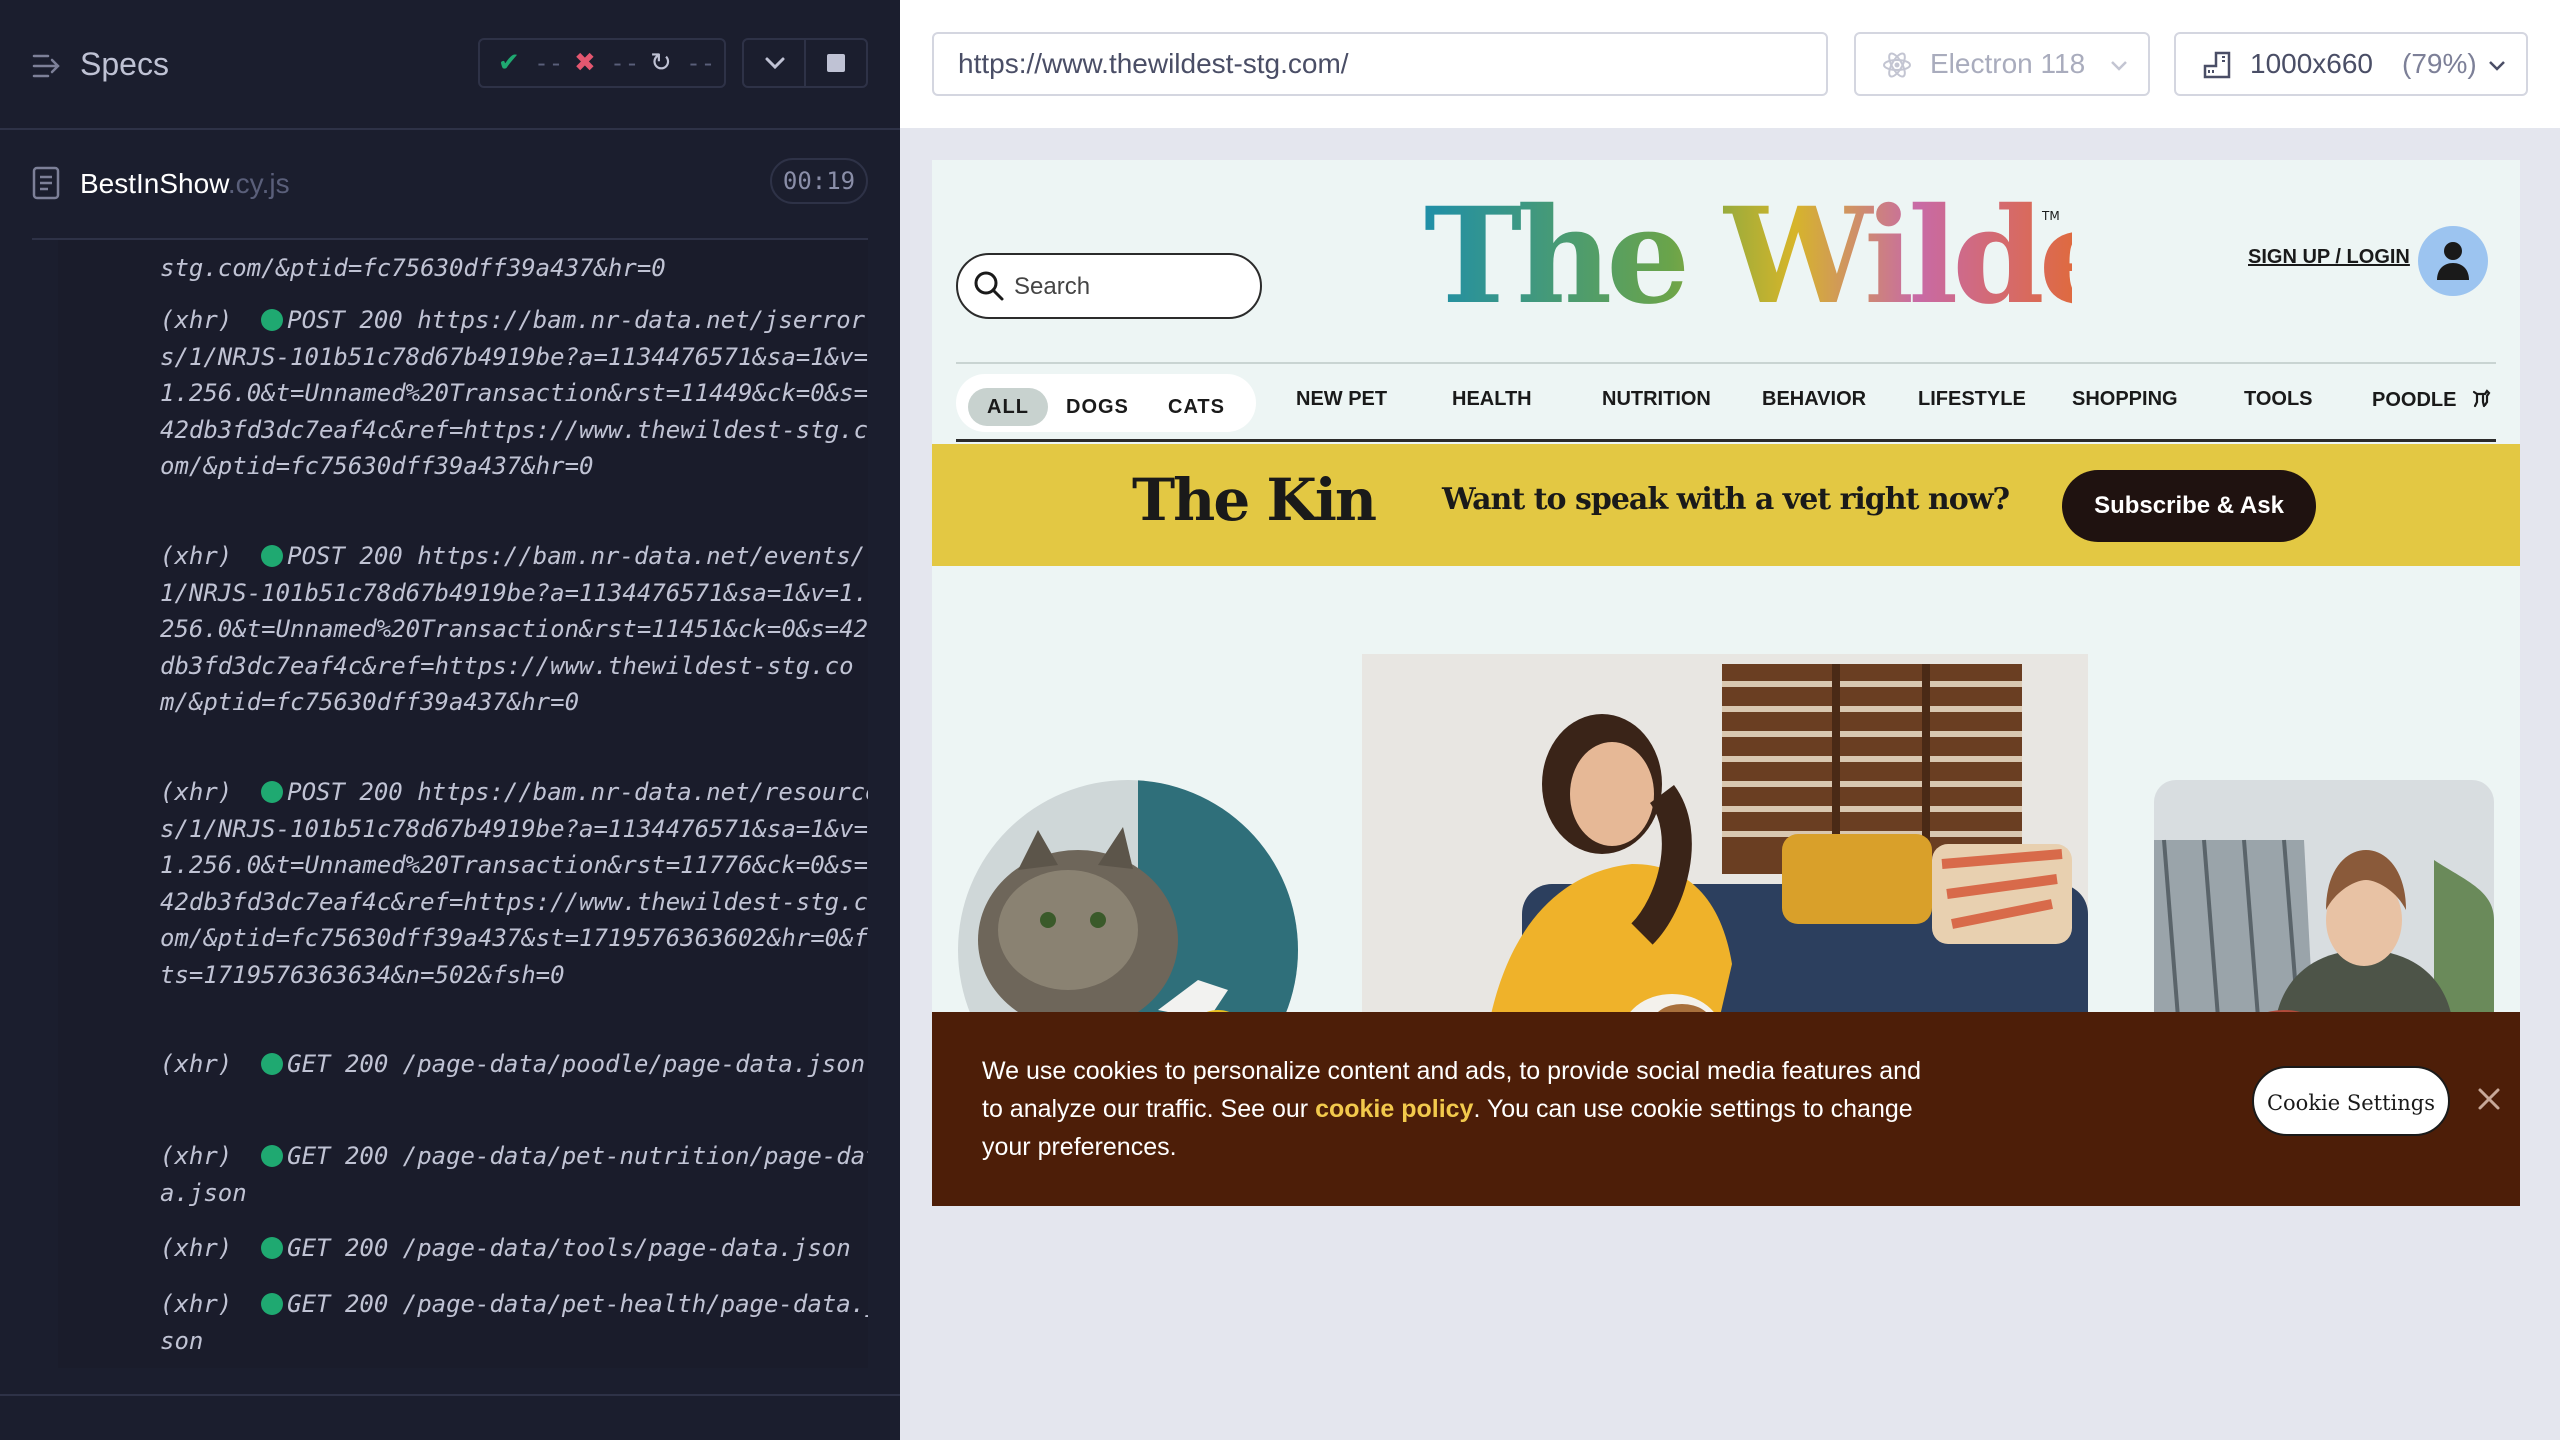 The width and height of the screenshot is (2560, 1440). Describe the element at coordinates (2008, 63) in the screenshot. I see `browser-label: Electron 118` at that location.